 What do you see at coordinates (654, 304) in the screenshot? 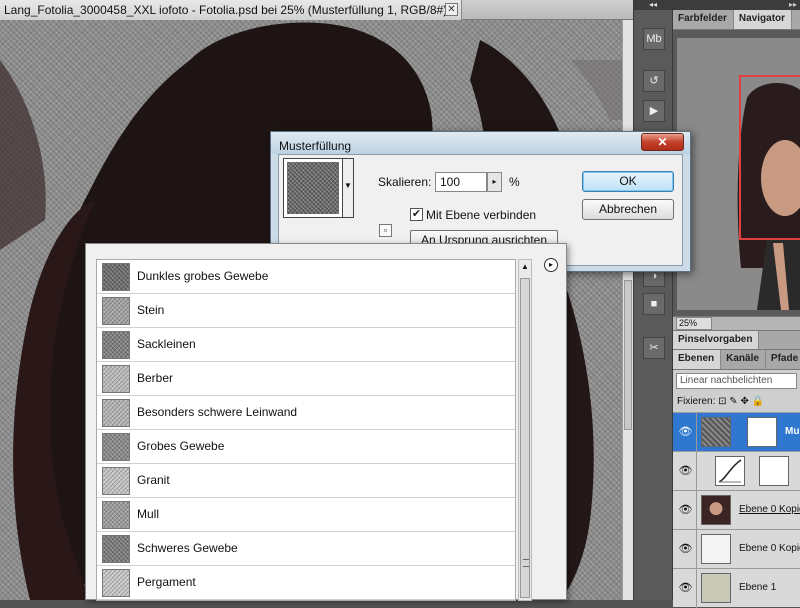
I see `masks-icon: ■` at bounding box center [654, 304].